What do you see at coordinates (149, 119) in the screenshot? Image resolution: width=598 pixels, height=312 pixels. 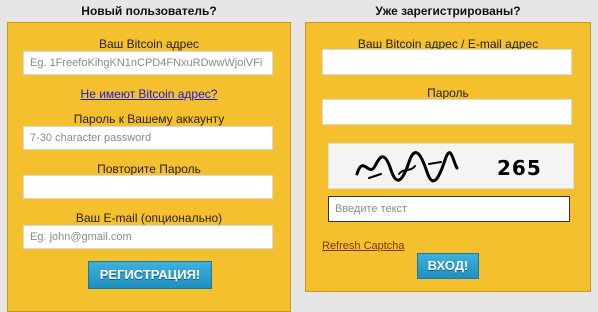 I see `password-label: Пароль к Вашему аккаунту` at bounding box center [149, 119].